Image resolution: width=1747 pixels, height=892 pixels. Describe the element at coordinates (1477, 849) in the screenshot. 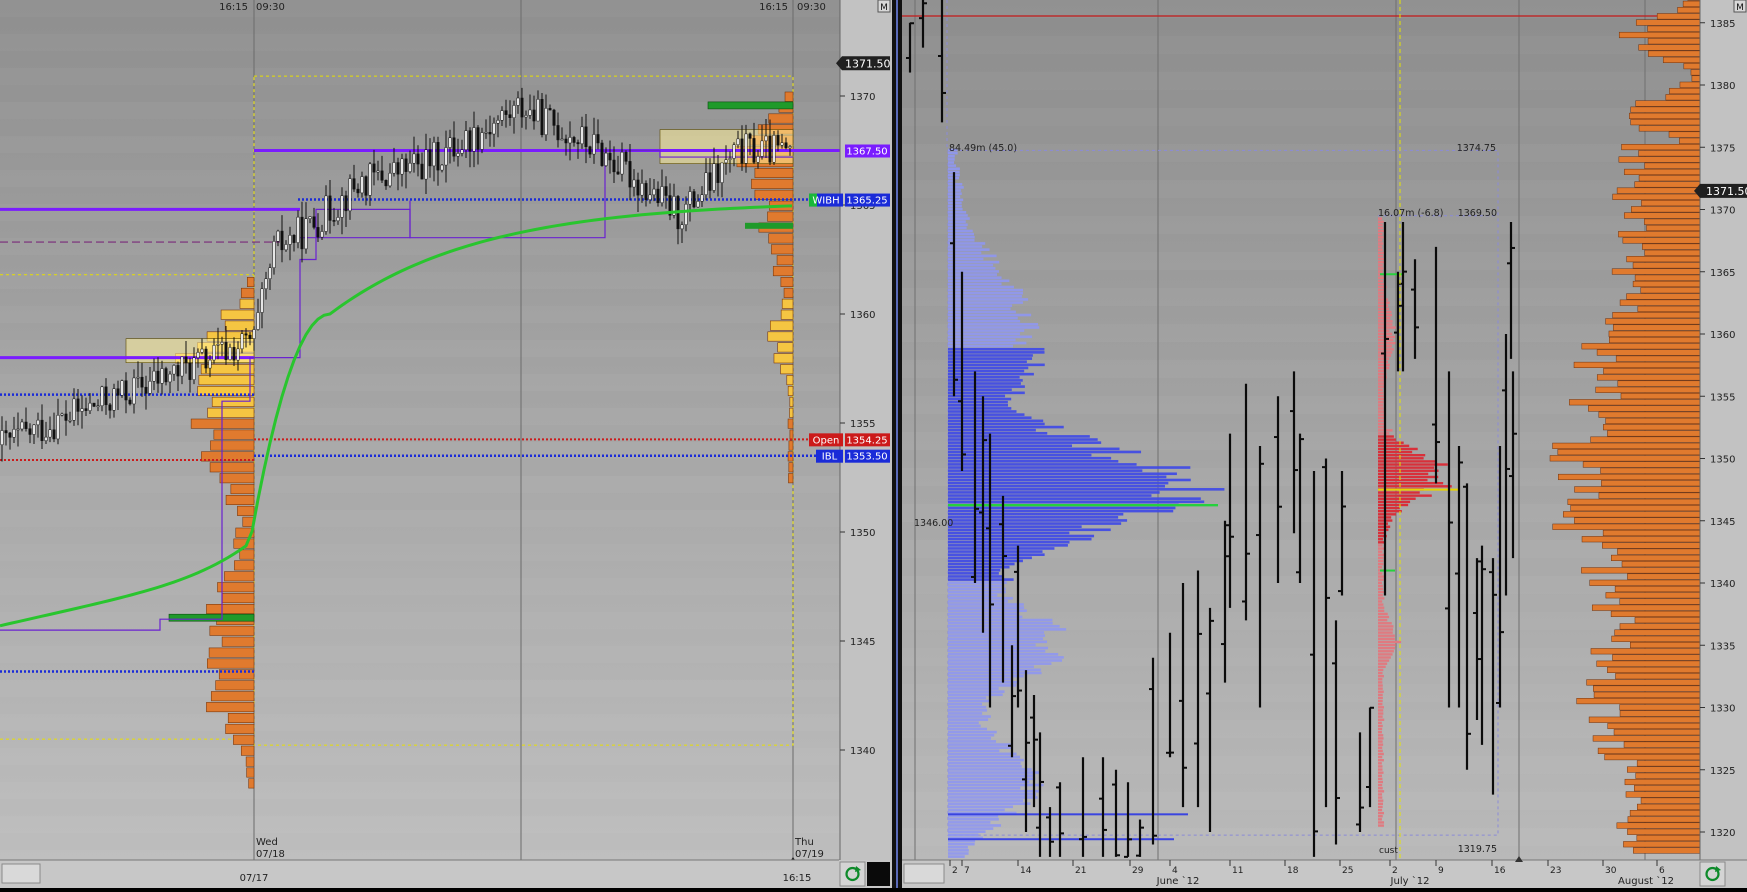

I see `session-low-label: 1319.75` at that location.